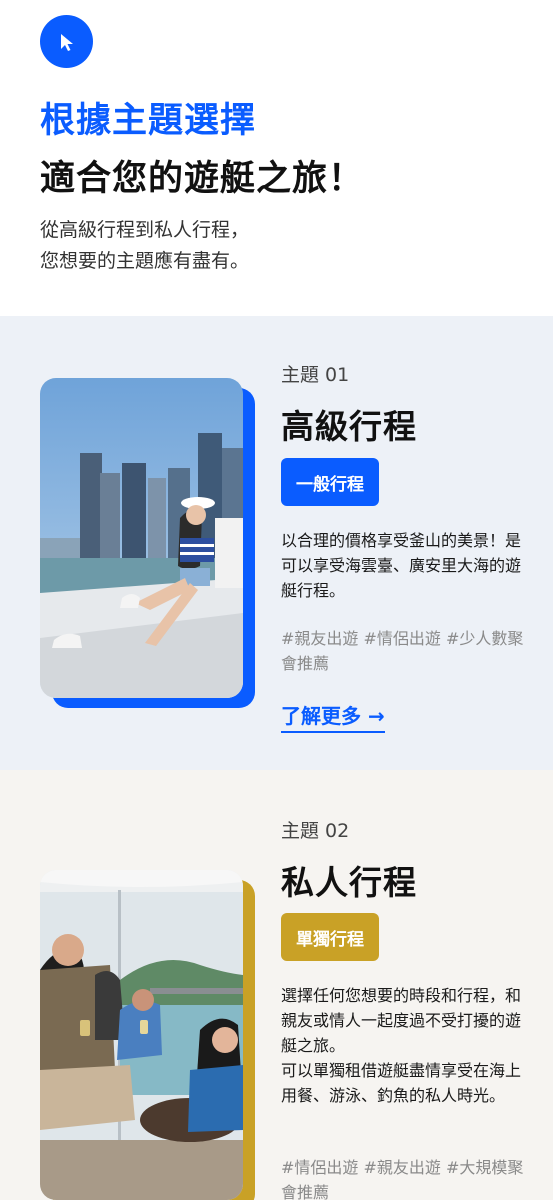 This screenshot has height=1200, width=553. I want to click on hero-title: 適合您的遊艇之旅！, so click(202, 179).